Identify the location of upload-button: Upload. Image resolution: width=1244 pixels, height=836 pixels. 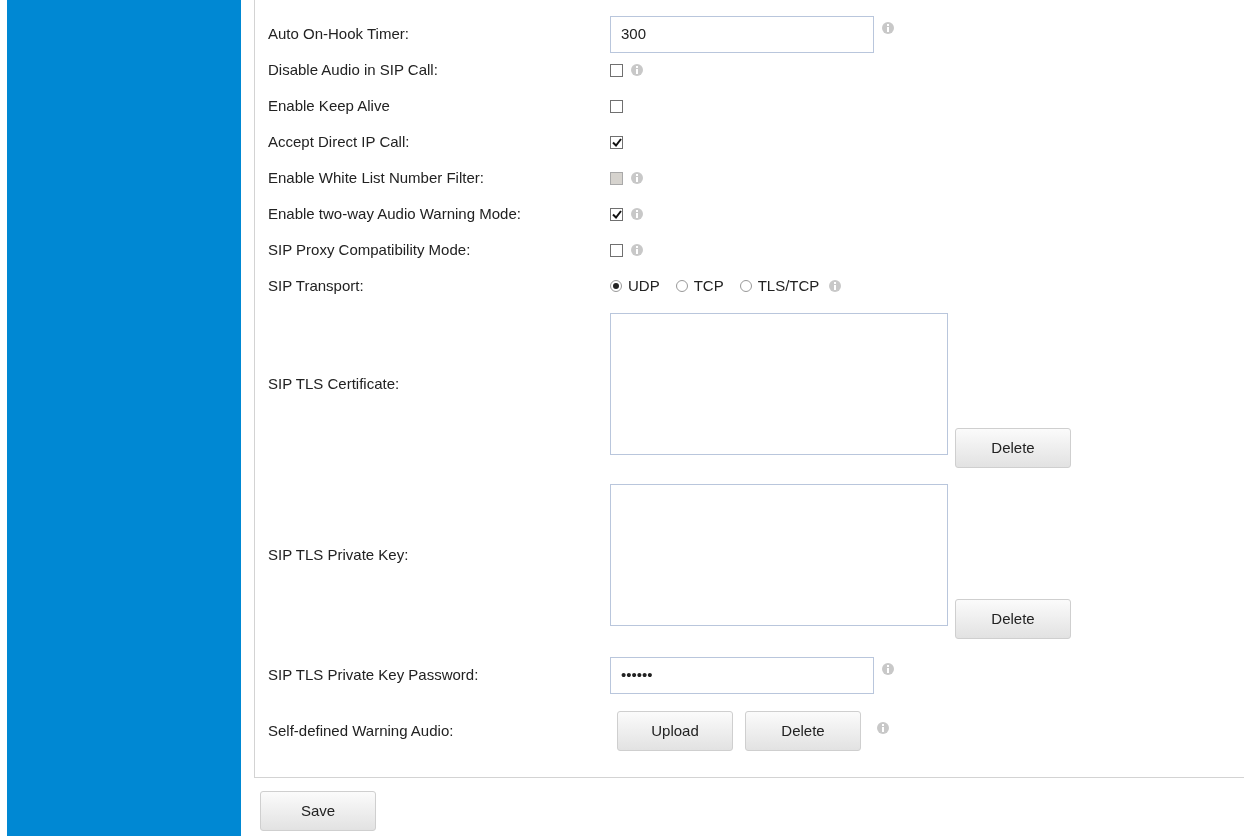
(675, 731).